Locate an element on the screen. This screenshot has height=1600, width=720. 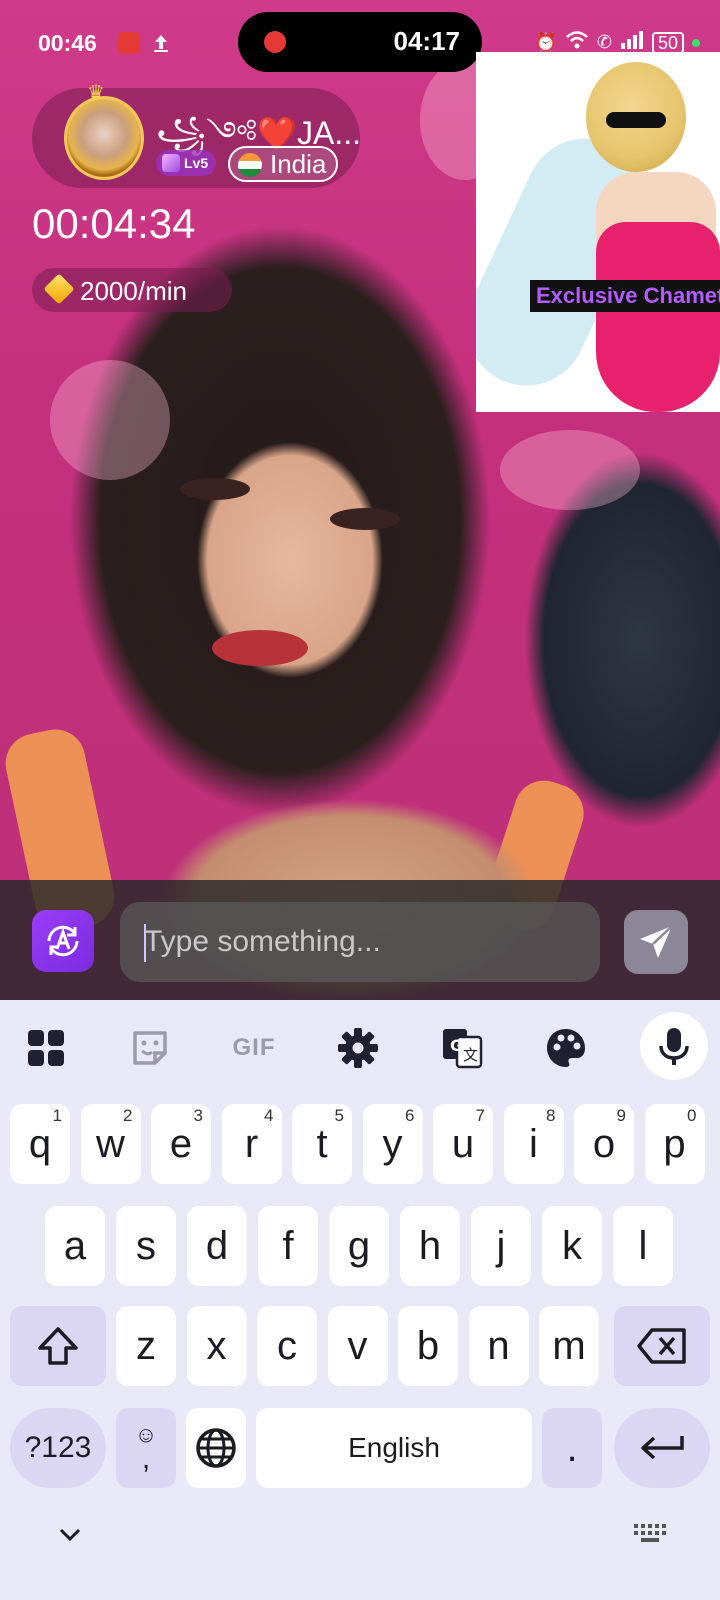
key-number-hint: 2 is located at coordinates (128, 1115).